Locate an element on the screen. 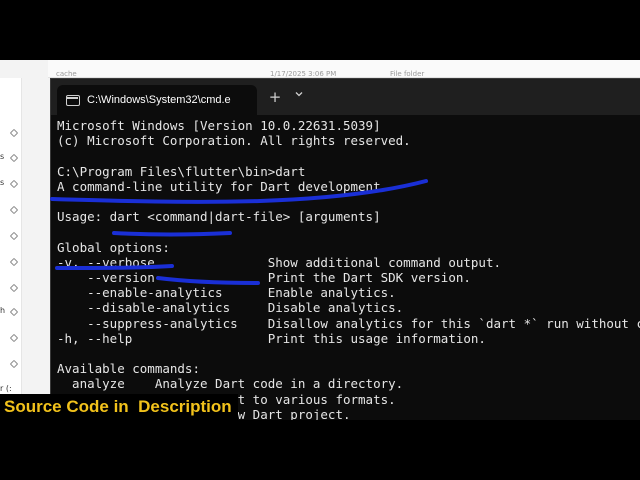  terminal-icon is located at coordinates (73, 100).